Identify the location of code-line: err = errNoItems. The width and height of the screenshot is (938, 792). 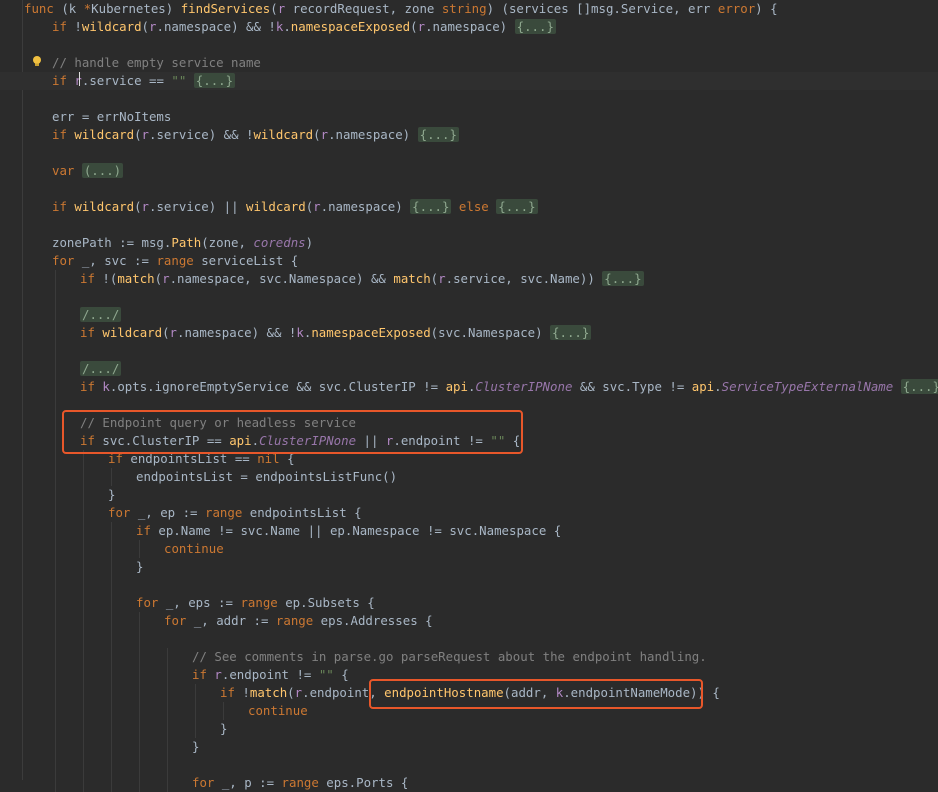
(469, 117).